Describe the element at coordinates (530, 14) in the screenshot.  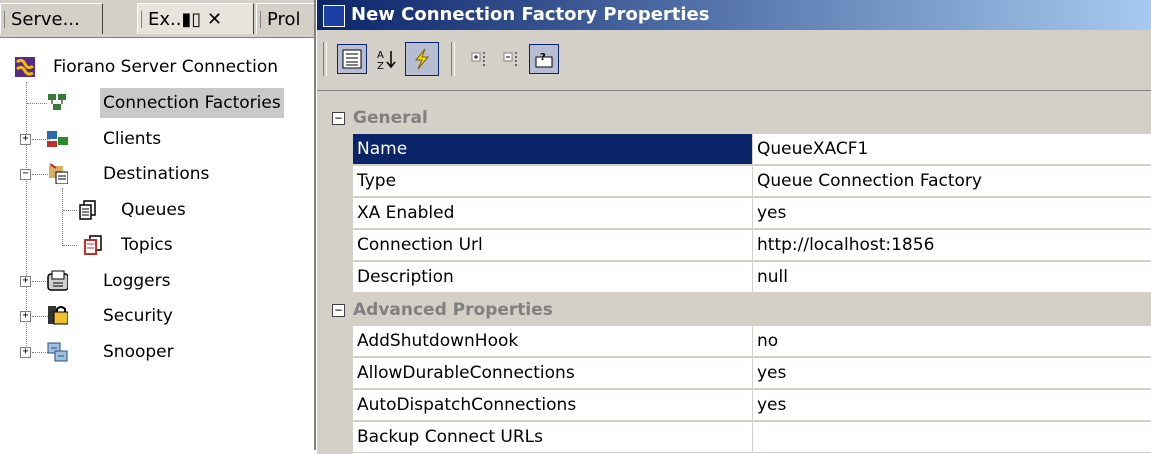
I see `panel-title: New Connection Factory Properties` at that location.